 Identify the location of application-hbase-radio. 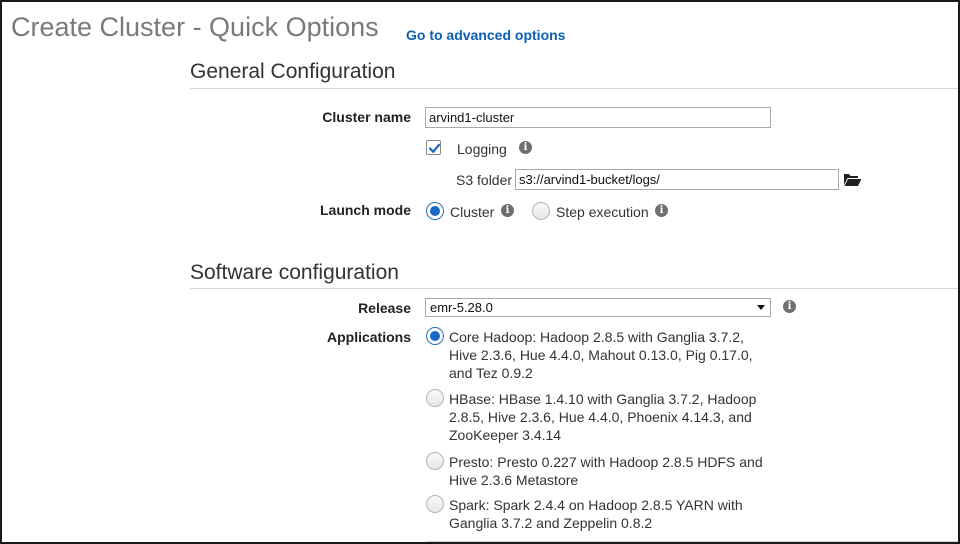
(435, 398).